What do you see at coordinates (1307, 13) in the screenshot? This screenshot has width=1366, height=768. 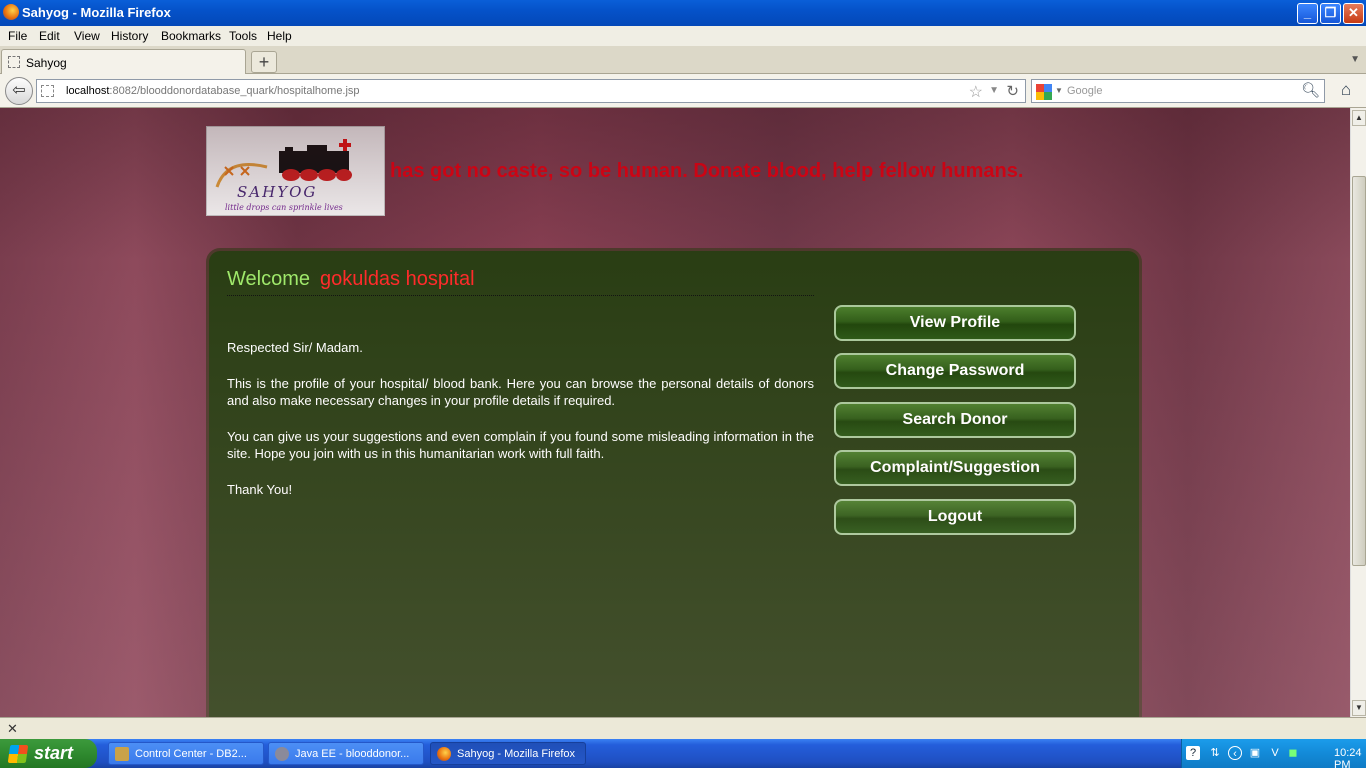 I see `minimize-button: _` at bounding box center [1307, 13].